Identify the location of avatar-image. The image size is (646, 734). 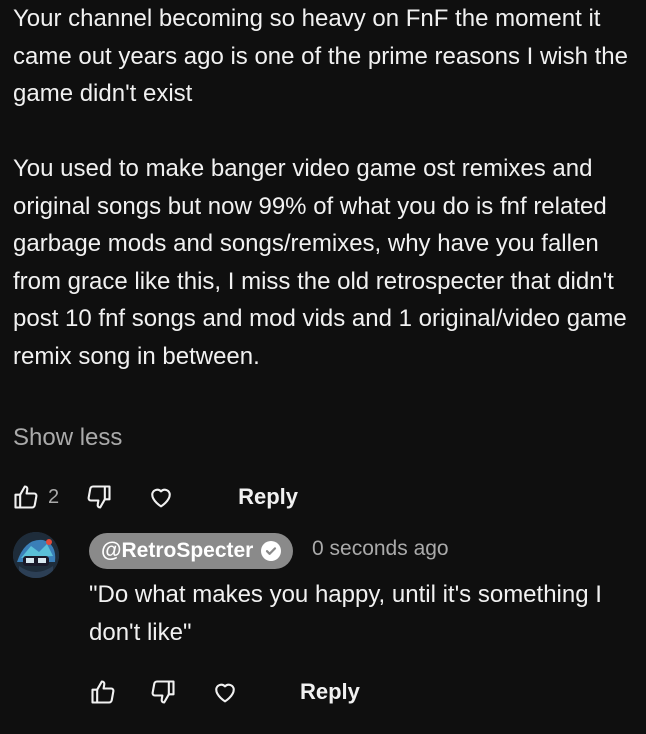
(36, 555).